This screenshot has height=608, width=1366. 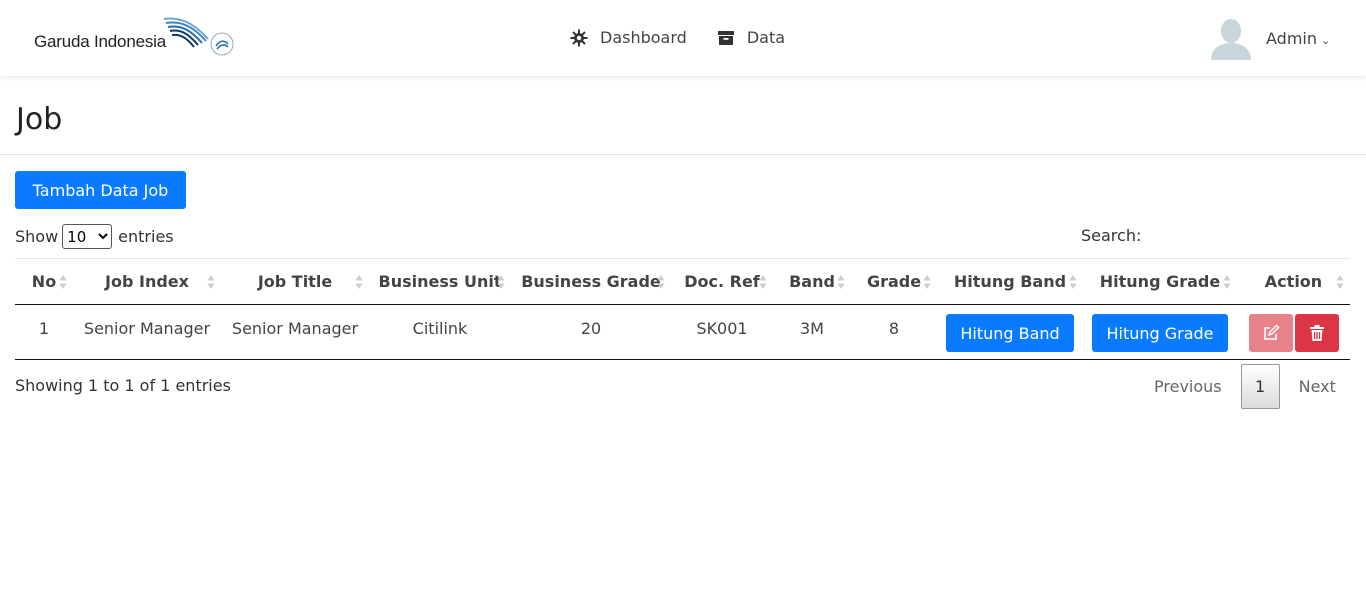 I want to click on edit-icon, so click(x=1271, y=332).